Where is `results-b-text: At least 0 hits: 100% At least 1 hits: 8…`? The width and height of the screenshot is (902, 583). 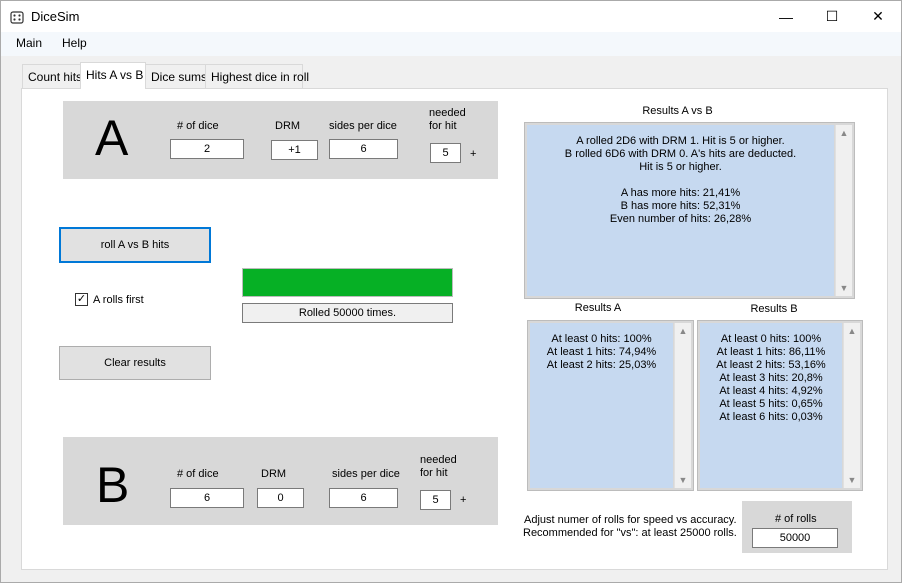 results-b-text: At least 0 hits: 100% At least 1 hits: 8… is located at coordinates (771, 405).